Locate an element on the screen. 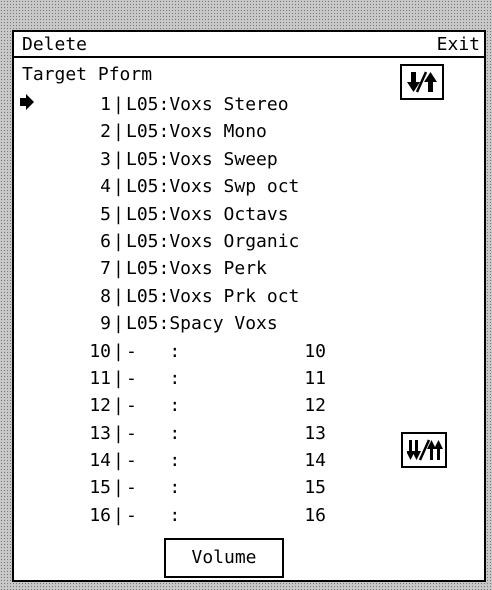  slot-number: 6 is located at coordinates (105, 241).